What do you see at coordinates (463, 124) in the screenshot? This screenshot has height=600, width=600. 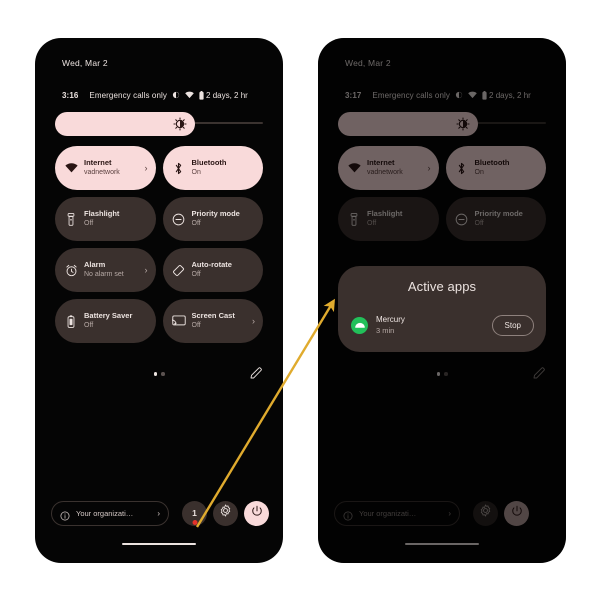 I see `brightness-icon` at bounding box center [463, 124].